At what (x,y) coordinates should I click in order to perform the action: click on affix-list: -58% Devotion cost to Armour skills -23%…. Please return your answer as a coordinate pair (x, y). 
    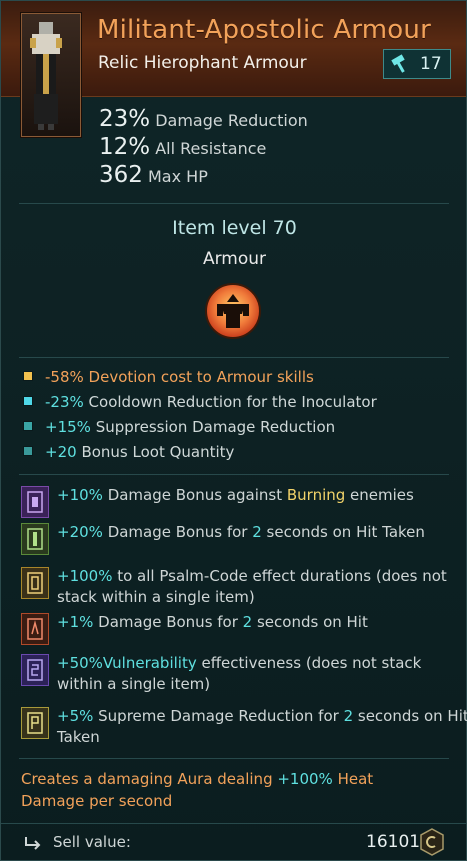
    Looking at the image, I should click on (200, 415).